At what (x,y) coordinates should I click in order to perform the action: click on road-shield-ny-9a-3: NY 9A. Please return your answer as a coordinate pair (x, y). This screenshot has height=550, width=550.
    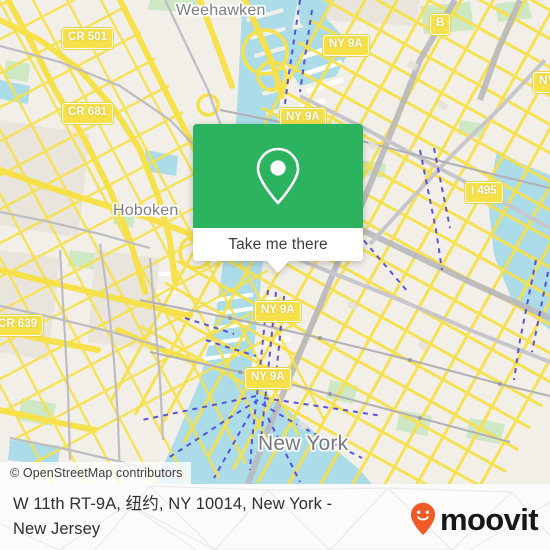
    Looking at the image, I should click on (278, 311).